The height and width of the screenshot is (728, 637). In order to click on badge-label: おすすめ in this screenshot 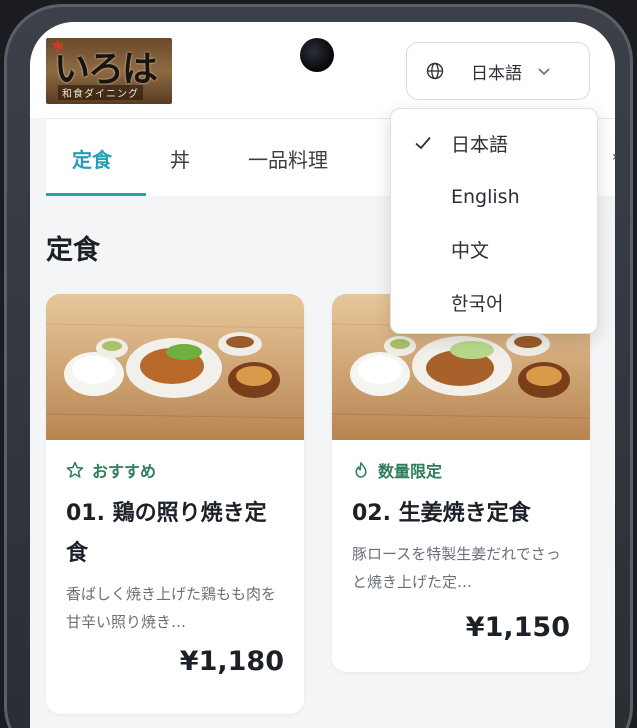, I will do `click(124, 471)`.